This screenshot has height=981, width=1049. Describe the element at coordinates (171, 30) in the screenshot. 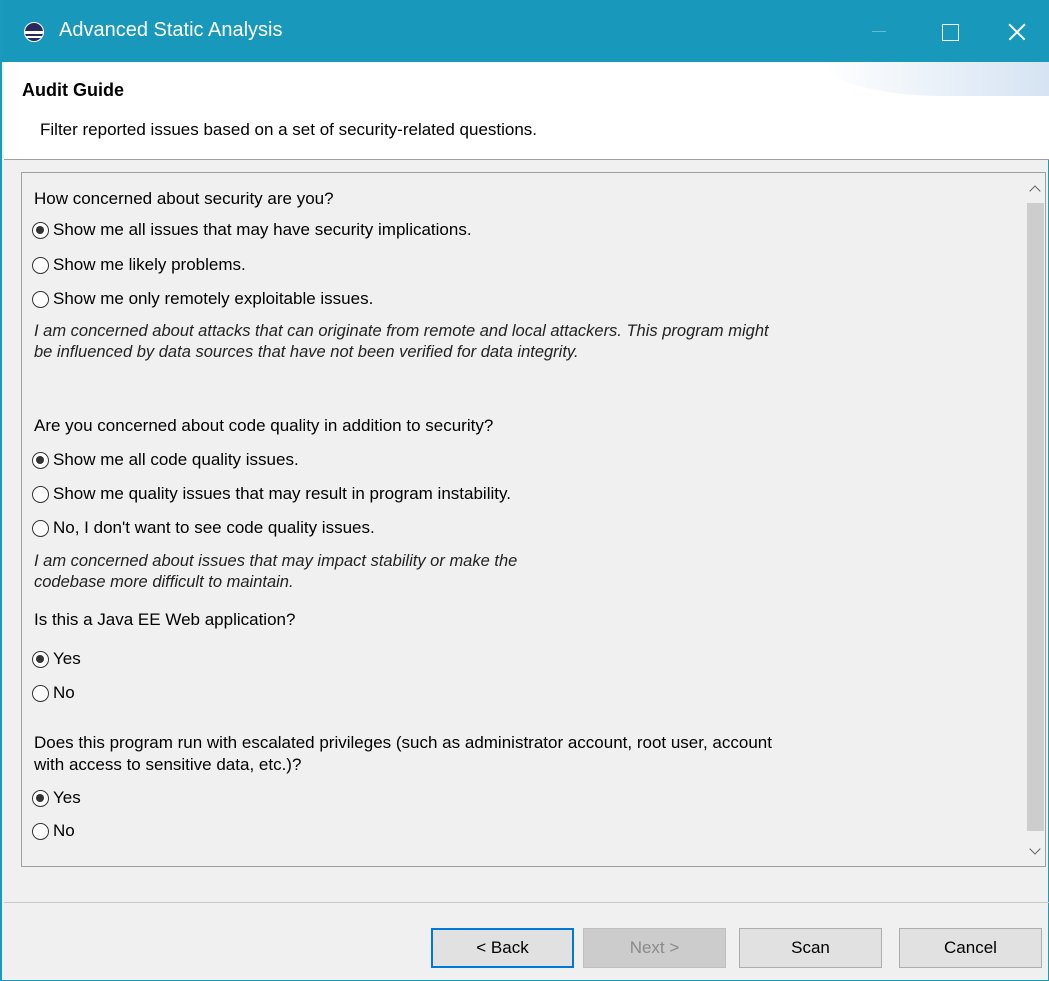

I see `window-title: Advanced Static Analysis` at that location.